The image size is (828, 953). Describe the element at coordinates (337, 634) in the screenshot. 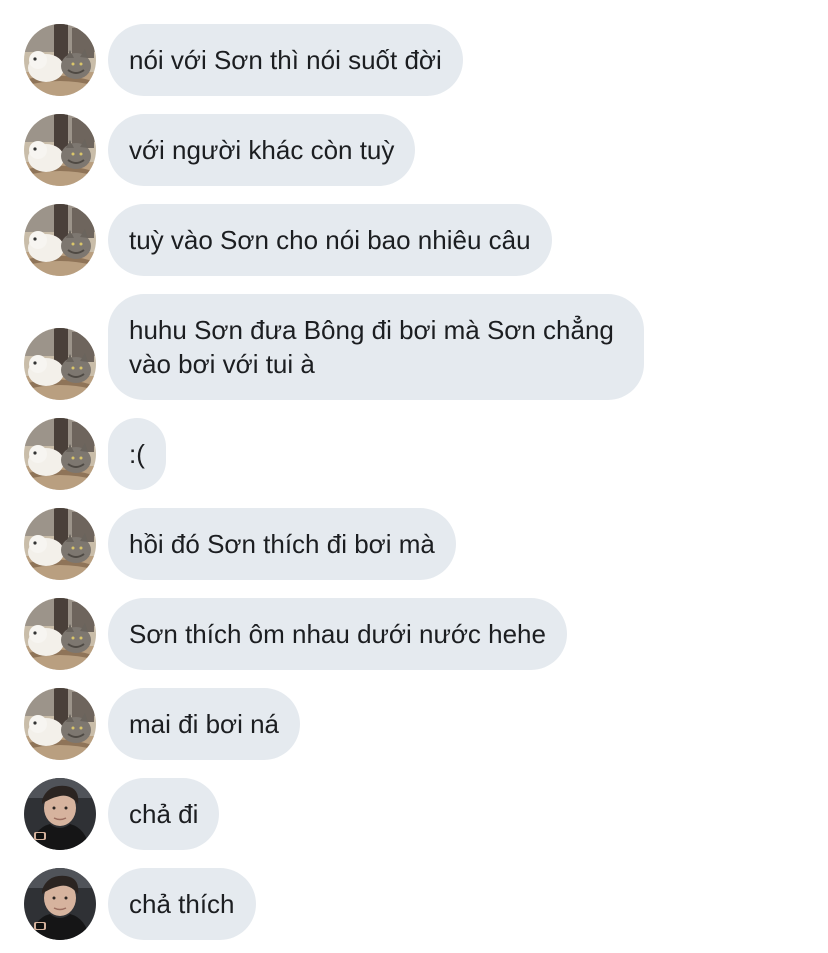

I see `message-bubble: Sơn thích ôm nhau dưới nước hehe` at that location.